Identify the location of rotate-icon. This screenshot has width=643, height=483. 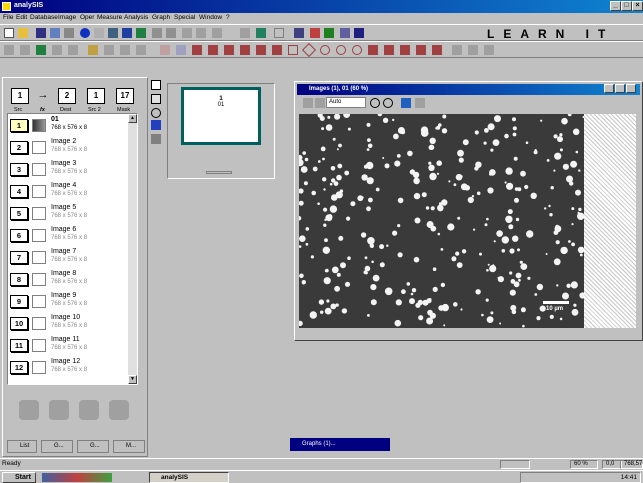
(57, 50).